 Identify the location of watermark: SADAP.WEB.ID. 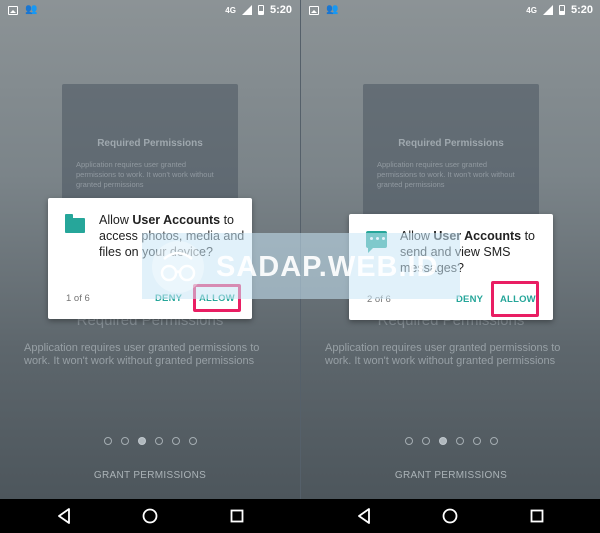
(301, 266).